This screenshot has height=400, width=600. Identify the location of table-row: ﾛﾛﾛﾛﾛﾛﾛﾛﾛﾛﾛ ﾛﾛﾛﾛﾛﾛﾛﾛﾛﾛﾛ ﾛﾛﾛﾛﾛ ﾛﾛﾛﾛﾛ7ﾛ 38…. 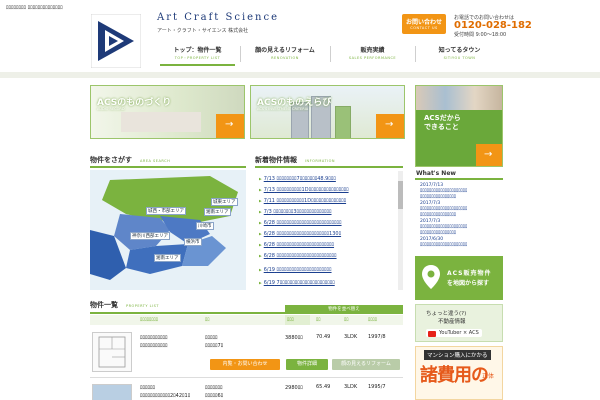
(246, 353).